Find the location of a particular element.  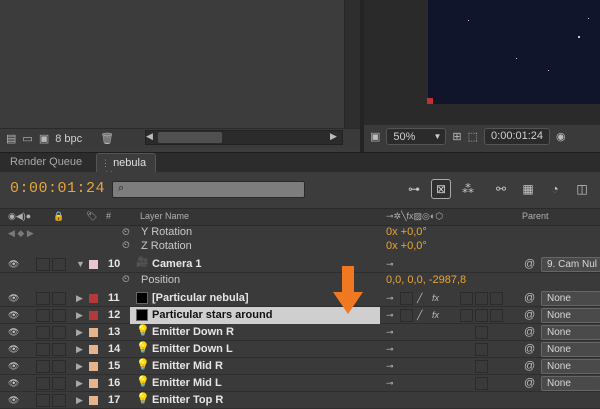

switches-header-icons: ⊸✲╲fx▨◎◐⬡ is located at coordinates (414, 216).